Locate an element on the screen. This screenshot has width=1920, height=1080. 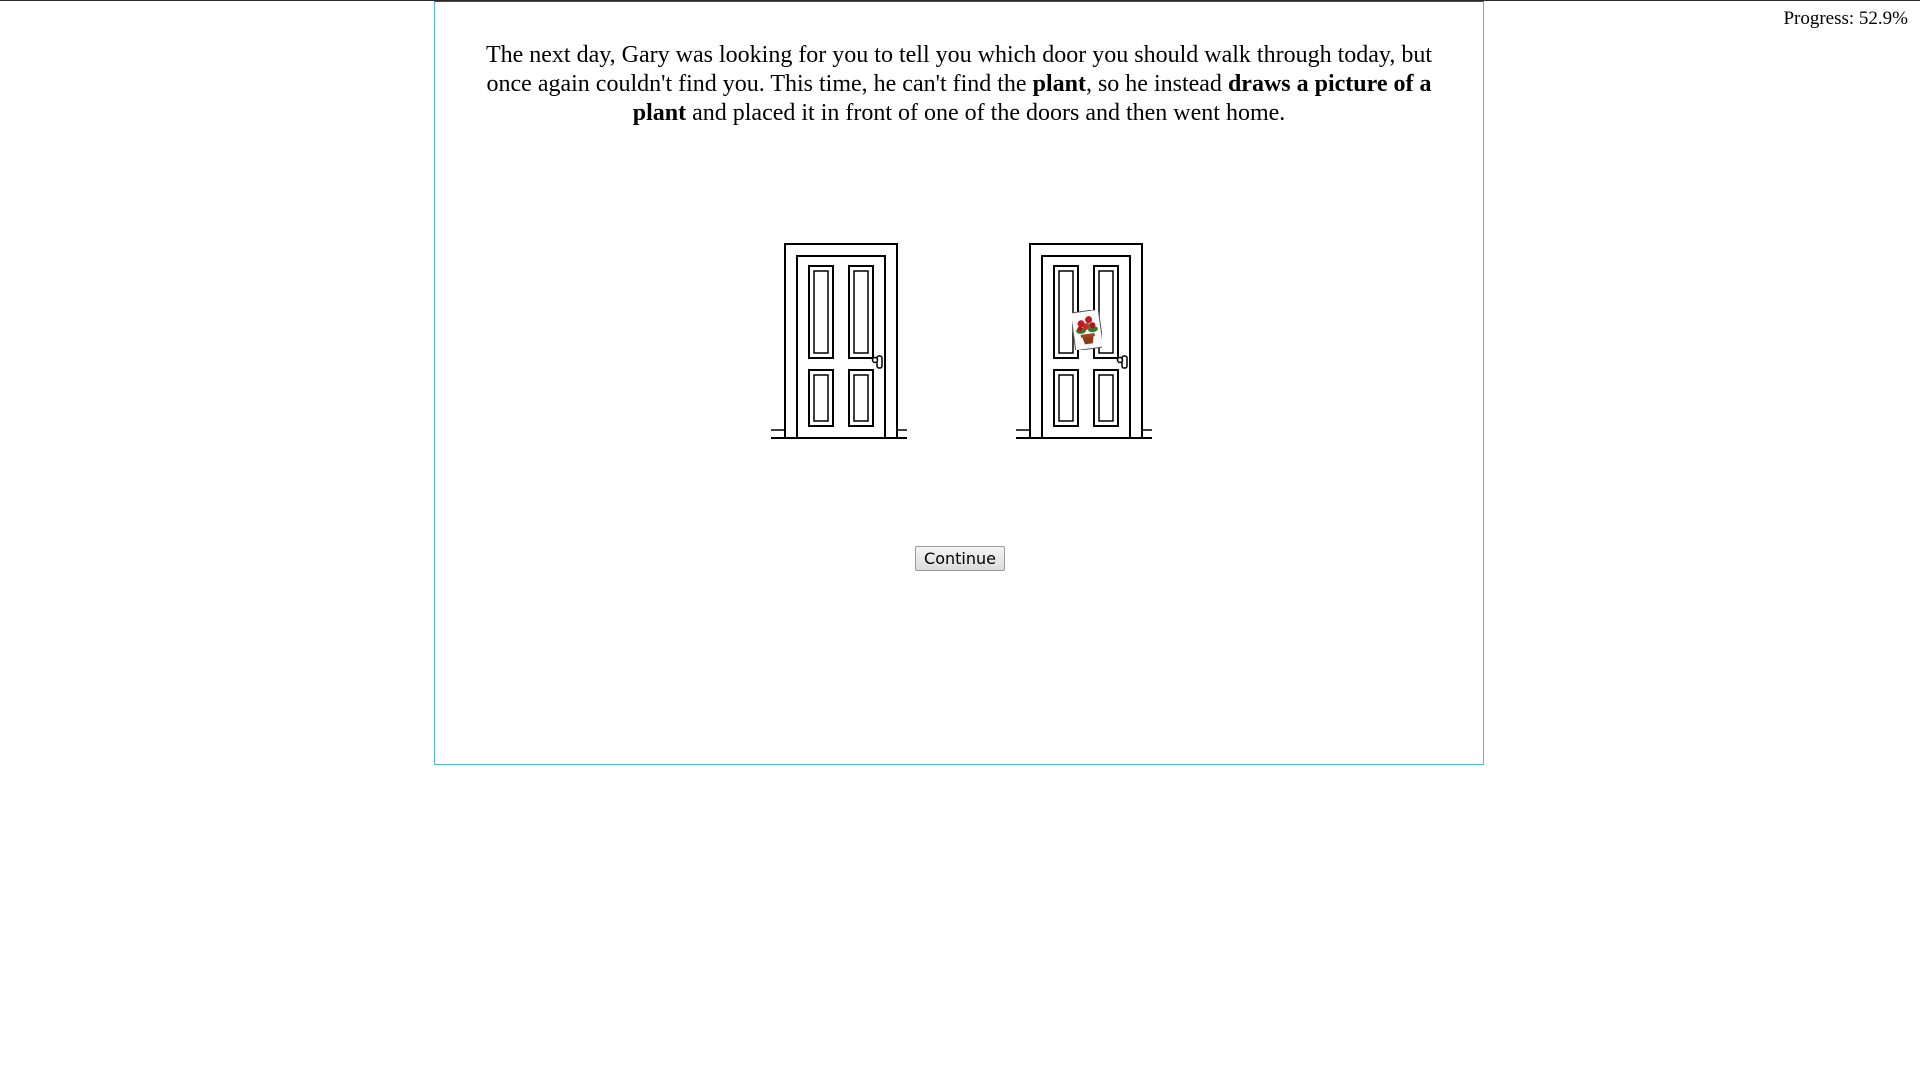
right-door is located at coordinates (1084, 342).